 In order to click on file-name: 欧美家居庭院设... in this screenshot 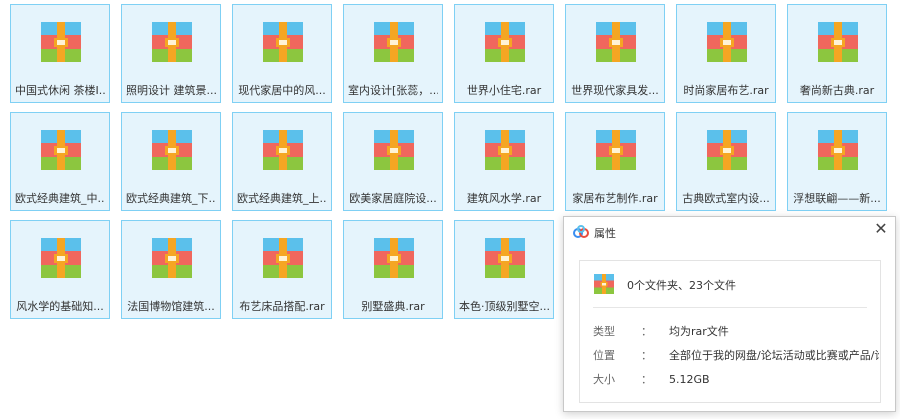, I will do `click(393, 198)`.